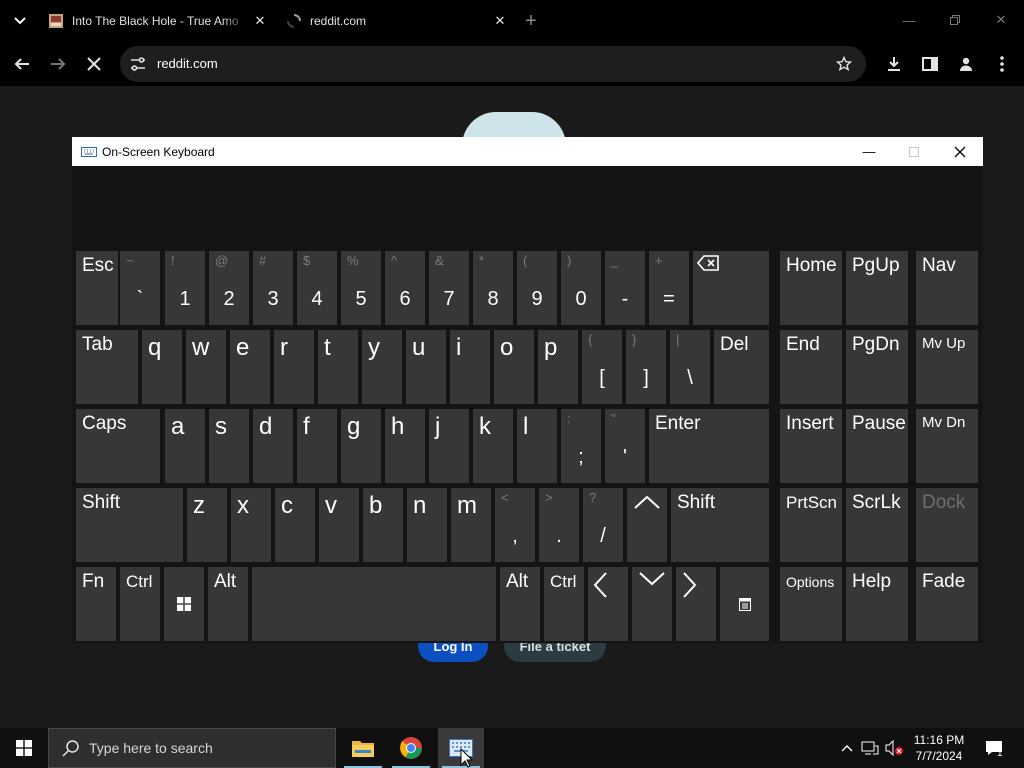  Describe the element at coordinates (847, 748) in the screenshot. I see `show-hidden-icons-button` at that location.